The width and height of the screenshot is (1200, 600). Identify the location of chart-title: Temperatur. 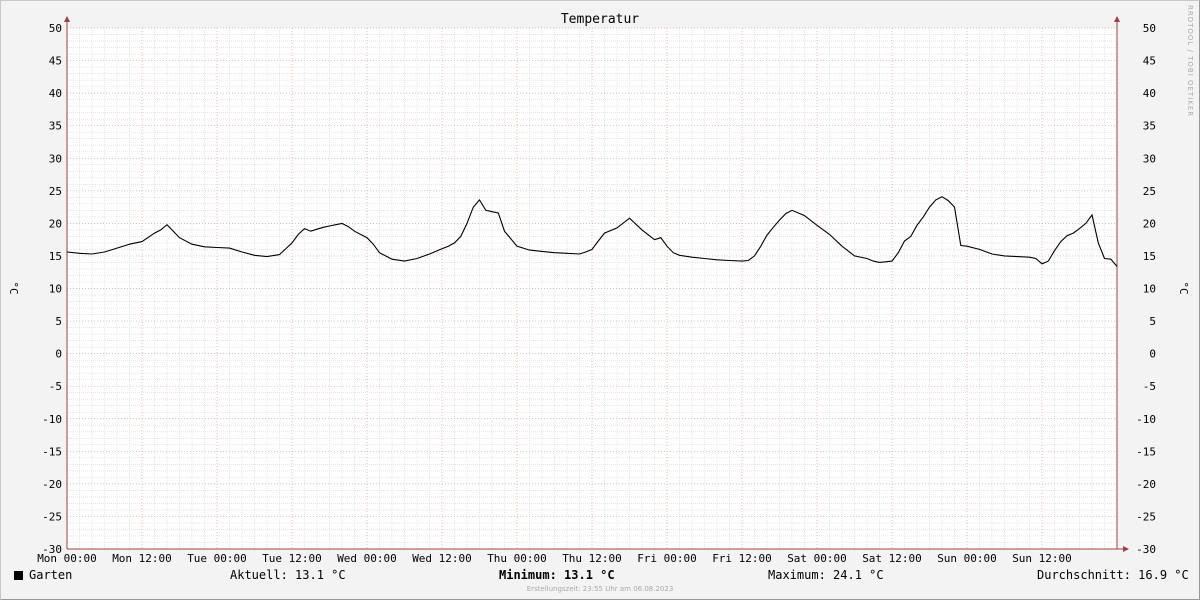
(600, 19).